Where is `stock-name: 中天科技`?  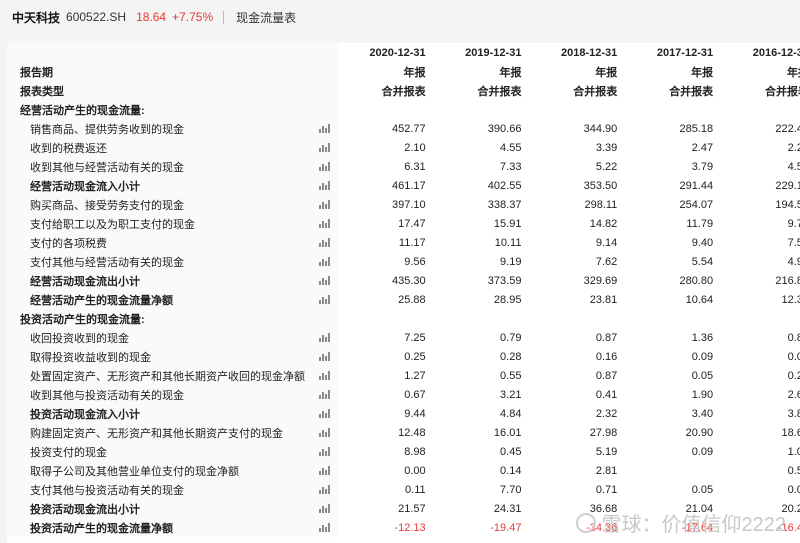 stock-name: 中天科技 is located at coordinates (36, 17).